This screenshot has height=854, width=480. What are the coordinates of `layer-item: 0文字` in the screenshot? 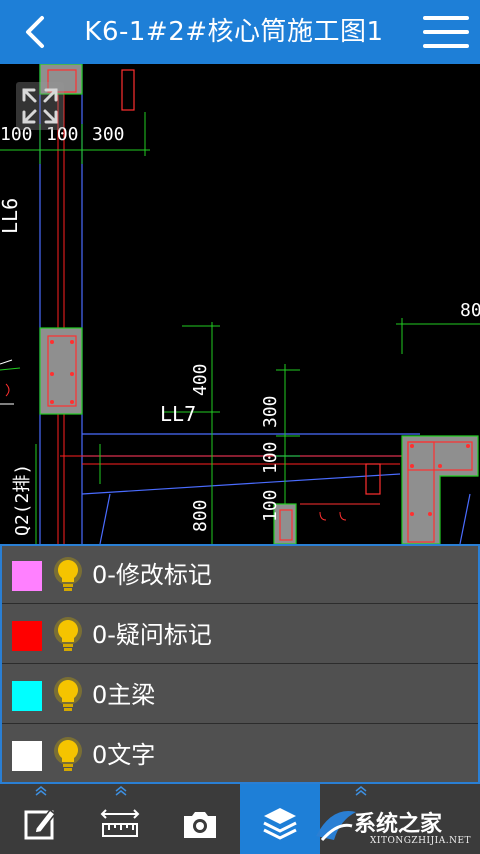 It's located at (240, 755).